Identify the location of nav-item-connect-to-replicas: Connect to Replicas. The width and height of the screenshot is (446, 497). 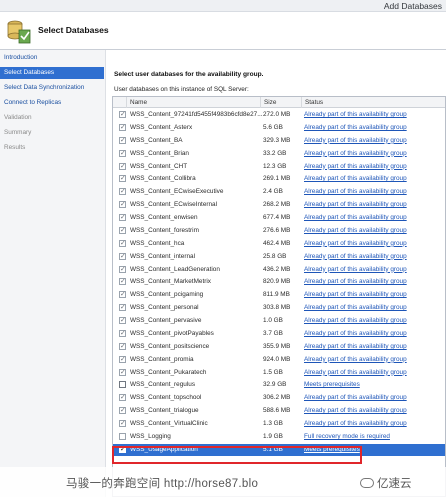
(52, 103).